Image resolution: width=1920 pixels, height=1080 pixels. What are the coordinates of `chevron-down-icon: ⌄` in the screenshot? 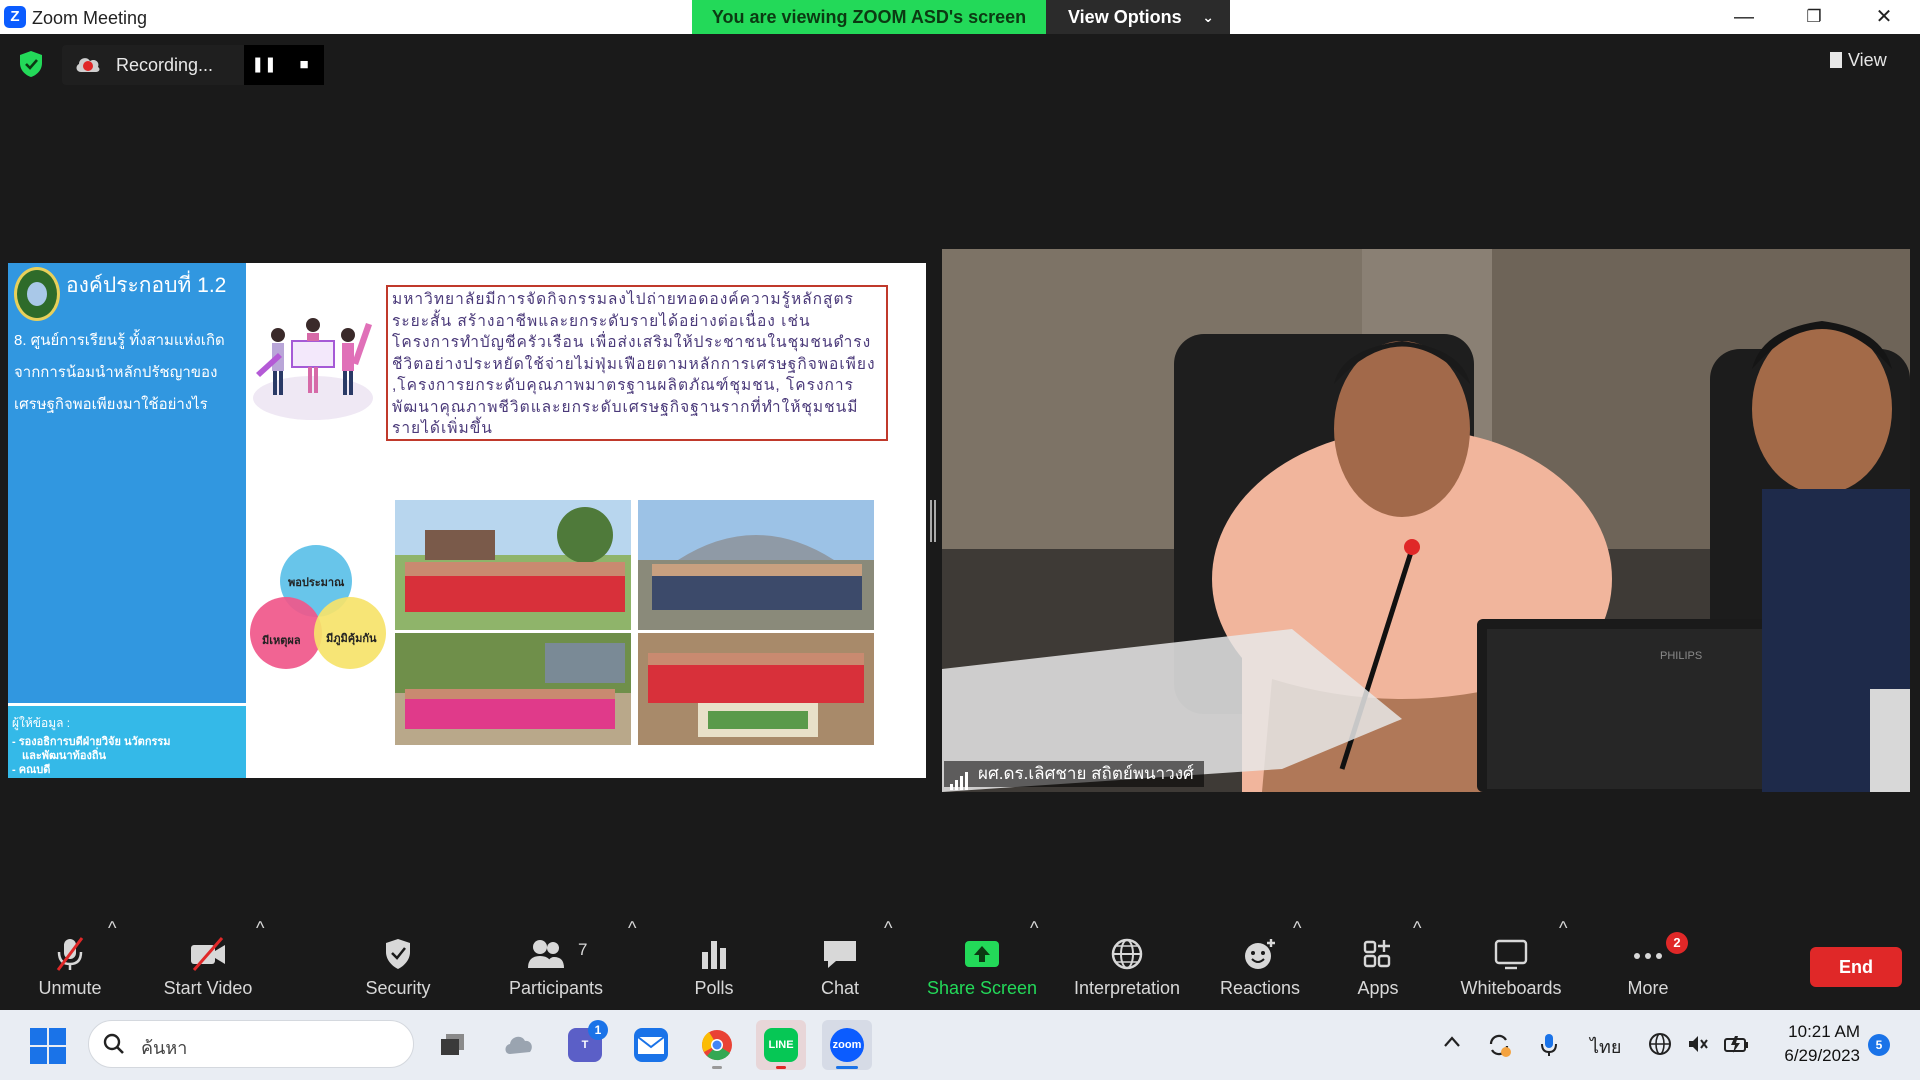 It's located at (1208, 17).